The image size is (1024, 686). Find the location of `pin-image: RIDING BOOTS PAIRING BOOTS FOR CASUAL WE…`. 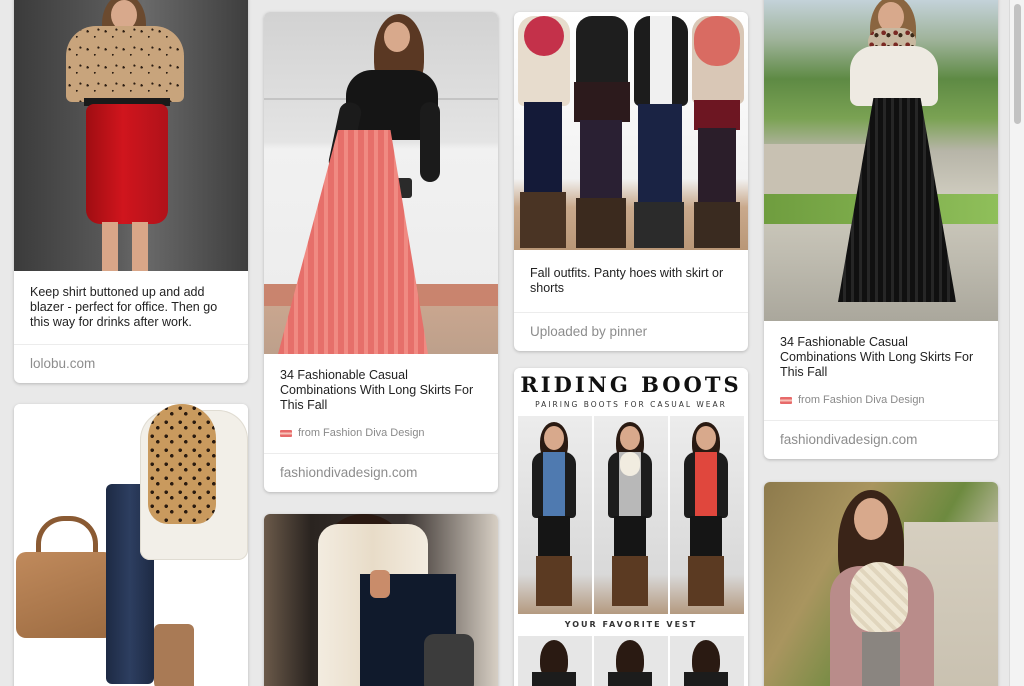

pin-image: RIDING BOOTS PAIRING BOOTS FOR CASUAL WE… is located at coordinates (631, 527).